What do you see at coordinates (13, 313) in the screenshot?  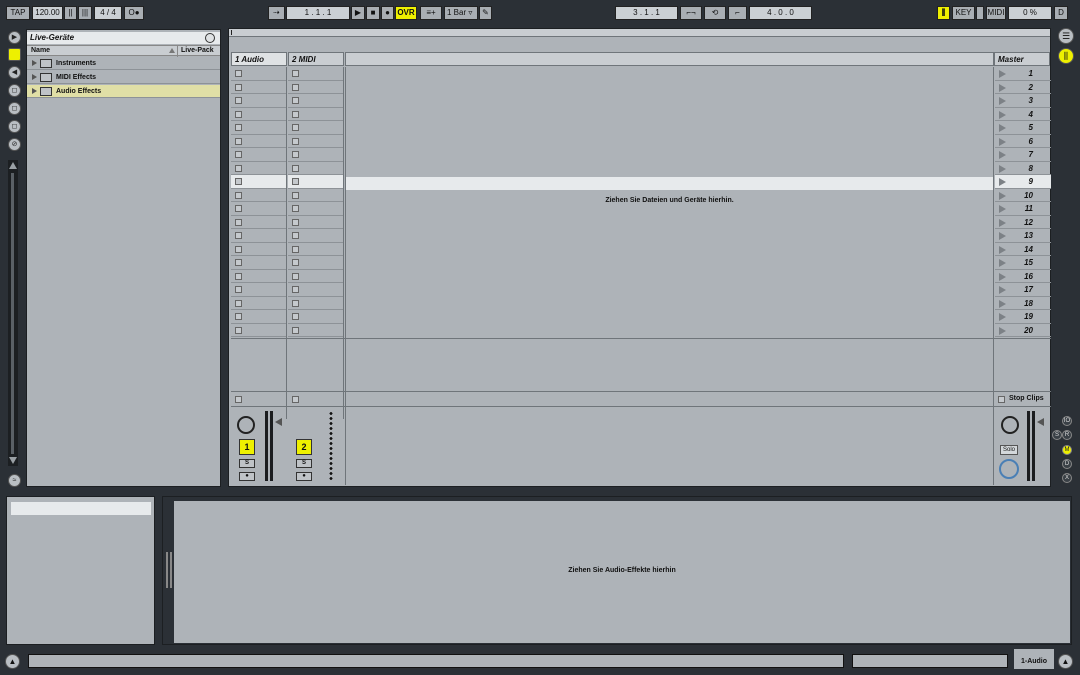 I see `browser-scrollbar` at bounding box center [13, 313].